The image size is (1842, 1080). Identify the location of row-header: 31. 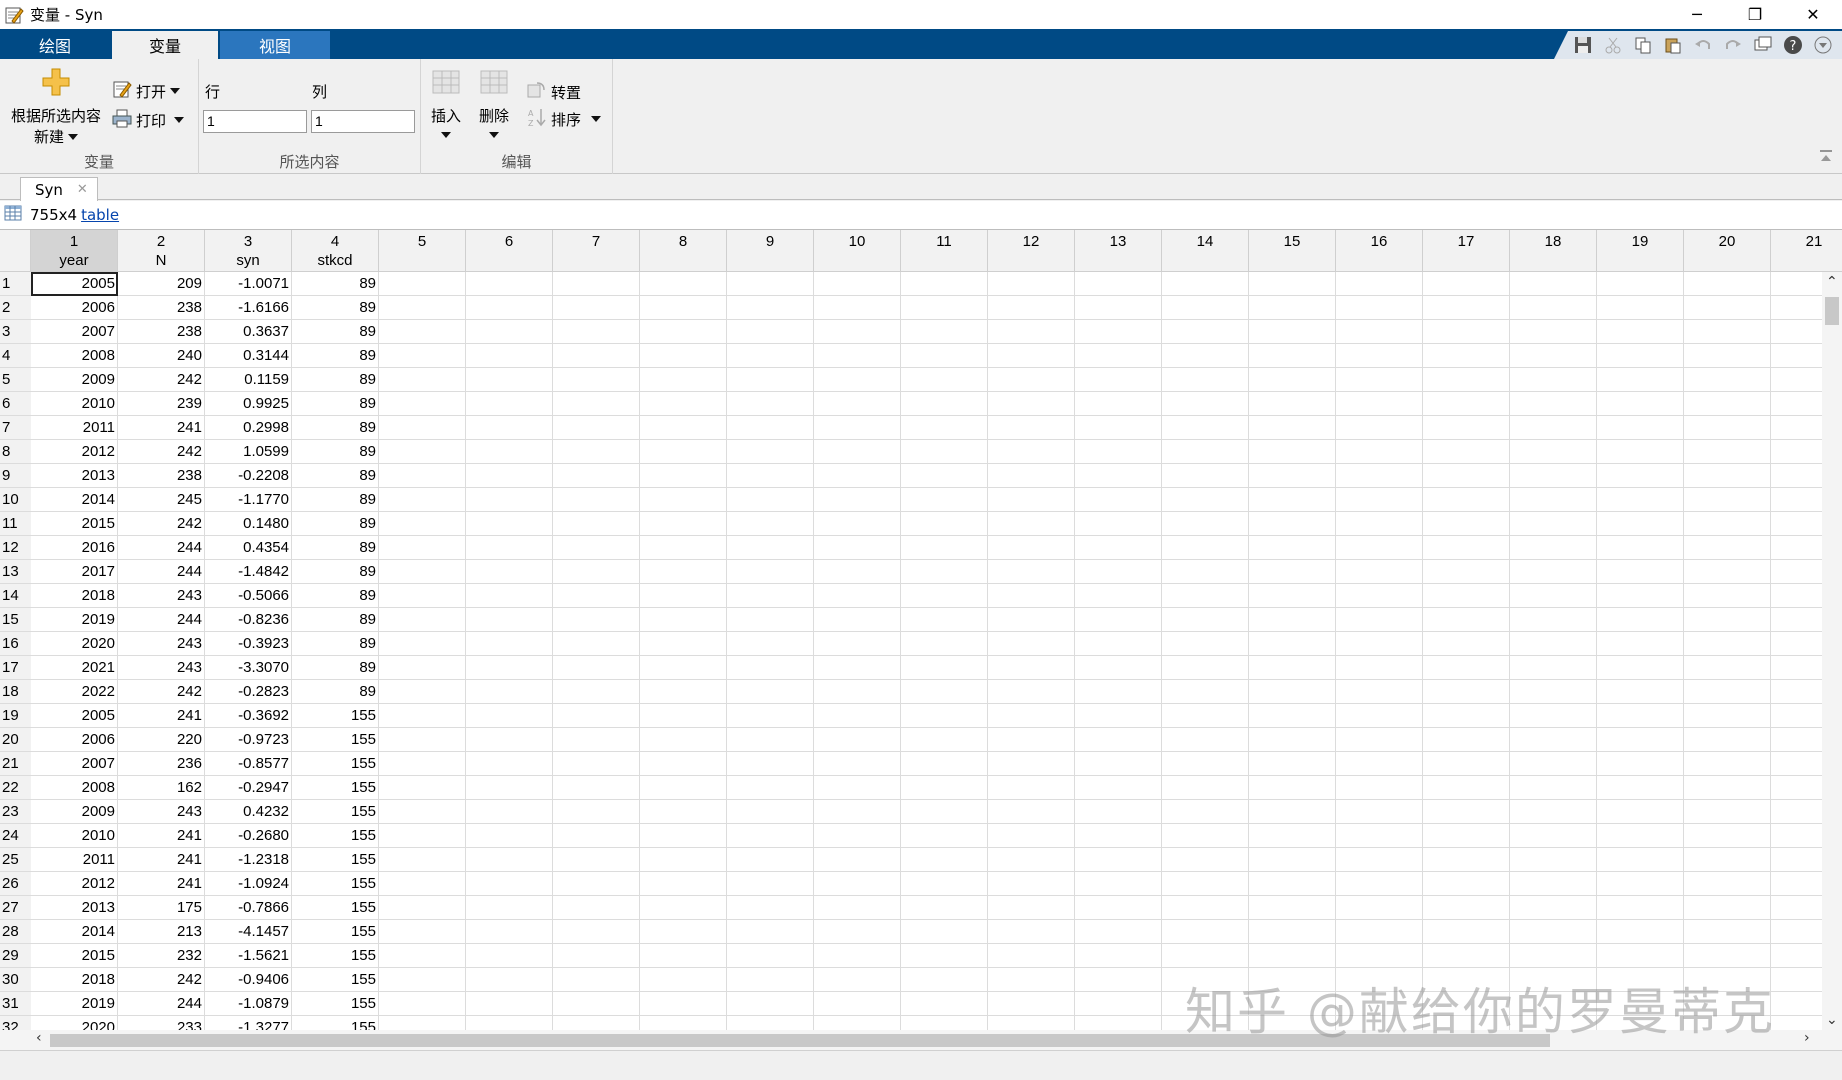
(15, 1004).